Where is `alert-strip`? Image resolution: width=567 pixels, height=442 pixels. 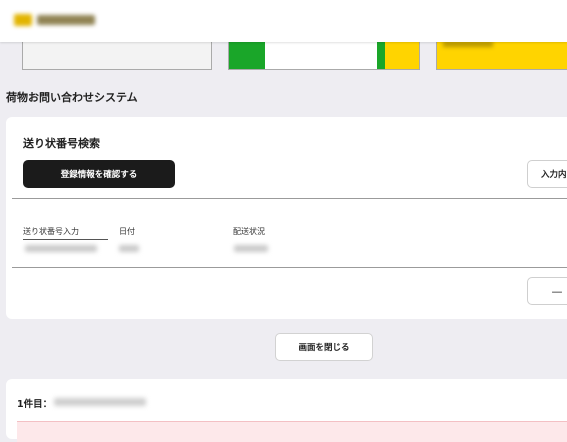 alert-strip is located at coordinates (292, 431).